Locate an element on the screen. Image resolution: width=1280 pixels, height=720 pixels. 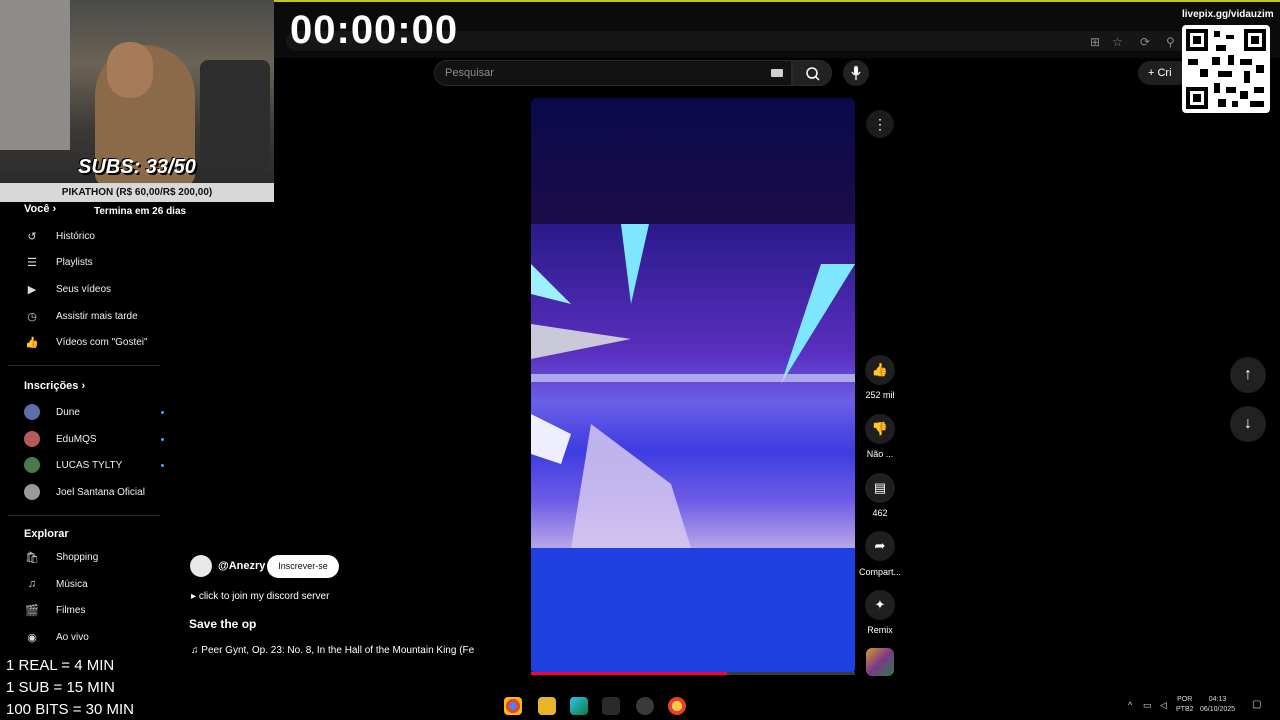
watch-later-icon: ◷ is located at coordinates (32, 316).